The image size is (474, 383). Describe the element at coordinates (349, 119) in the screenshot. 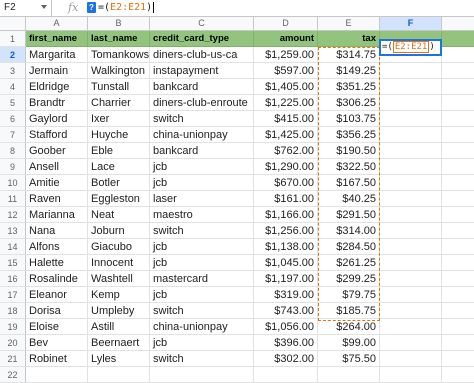

I see `table-cell: $103.75` at that location.